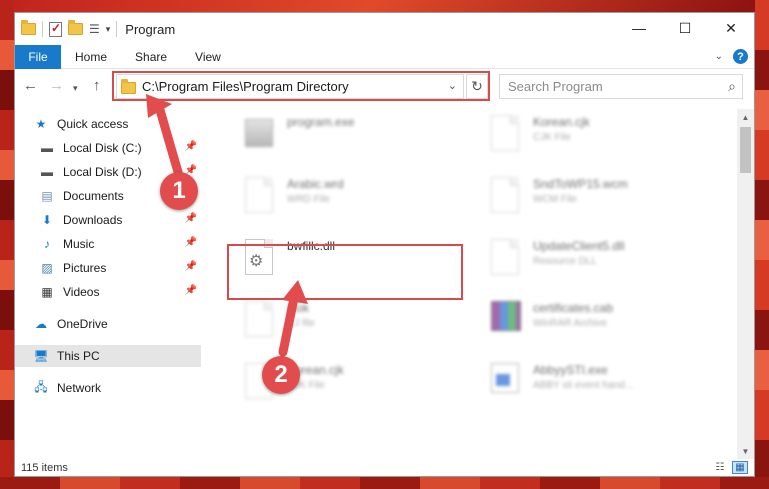 This screenshot has height=489, width=769. Describe the element at coordinates (108, 244) in the screenshot. I see `sidebar-item-music: ♪ Music 📌` at that location.